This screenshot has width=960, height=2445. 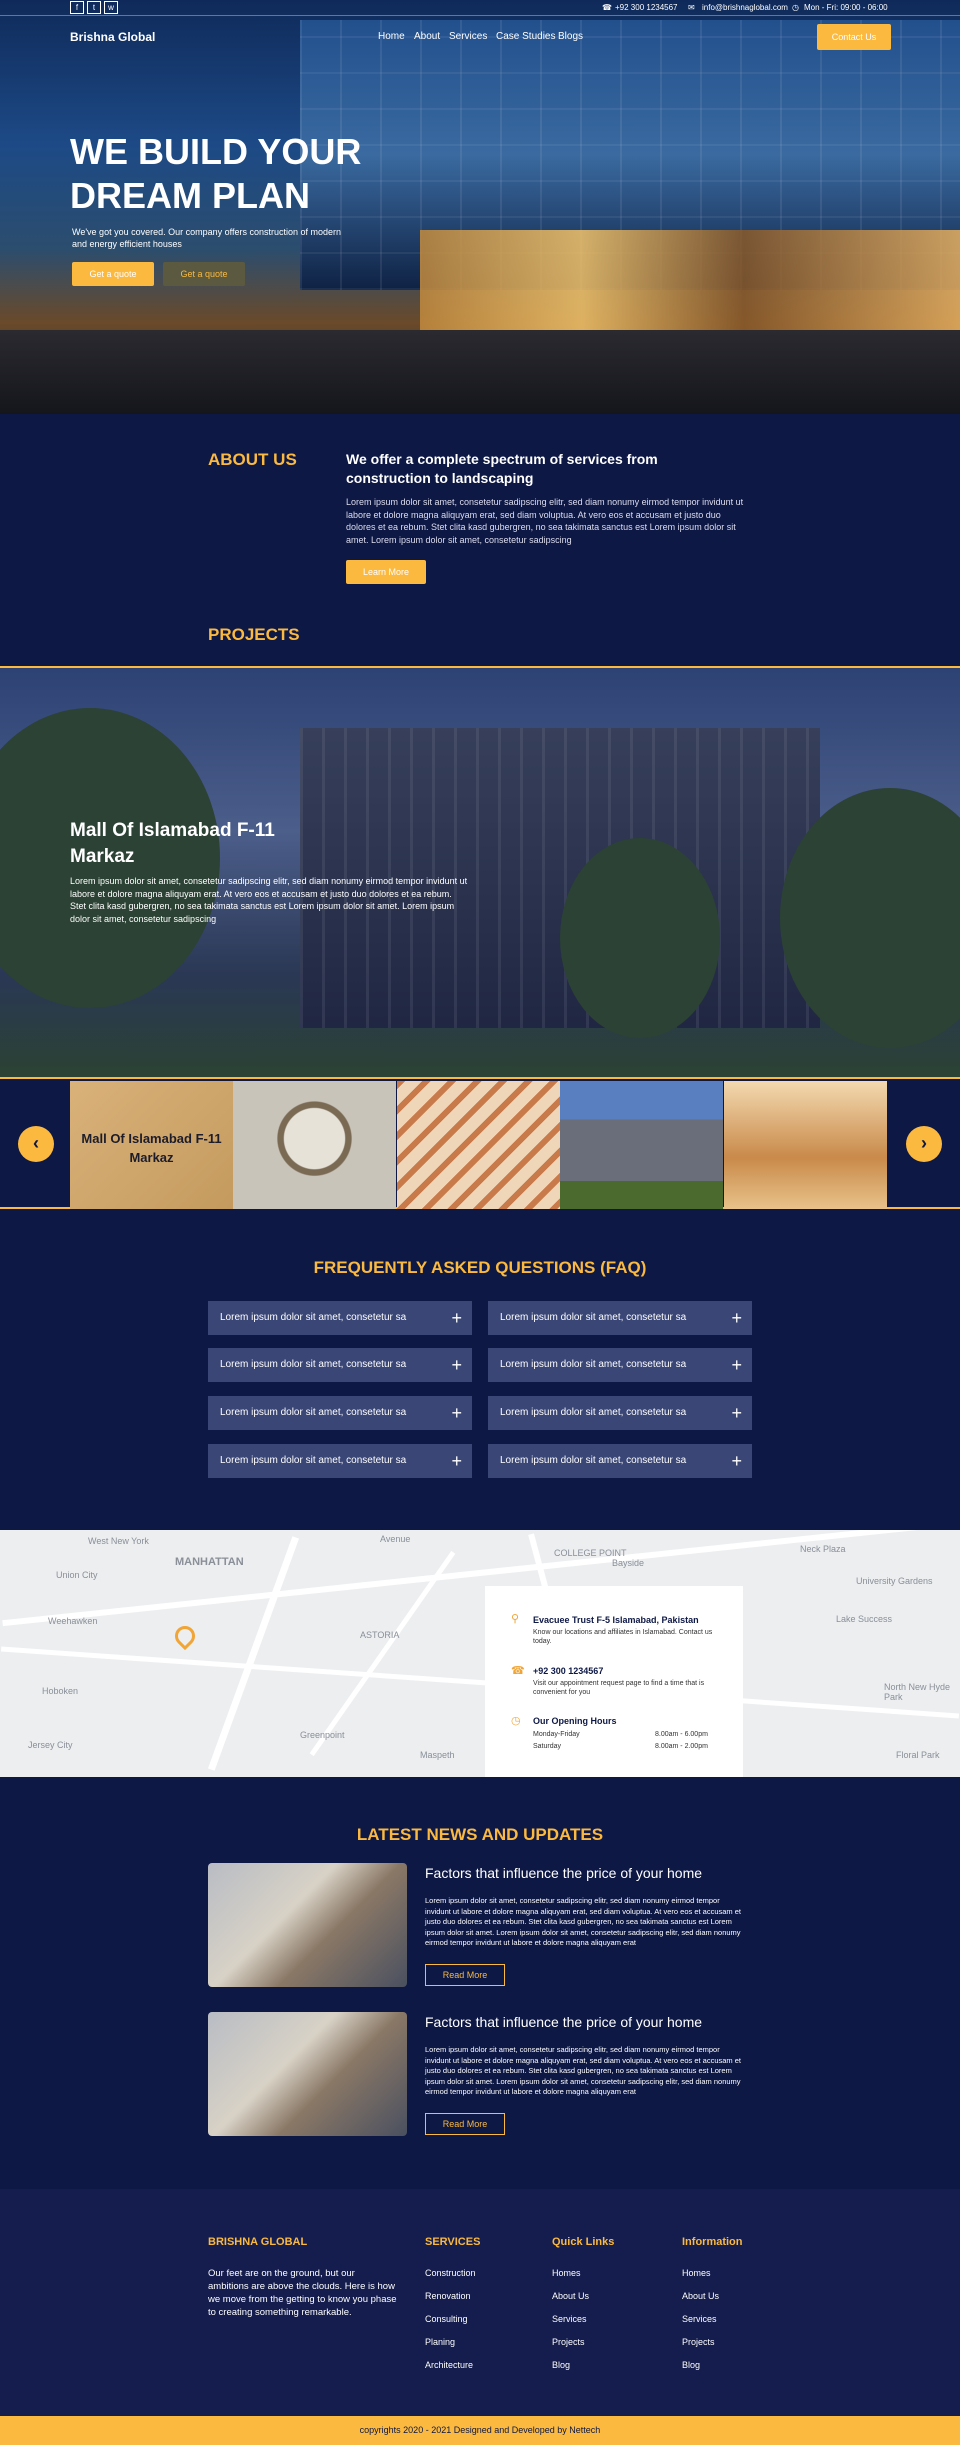 What do you see at coordinates (113, 274) in the screenshot?
I see `get-quote-button: Get a quote` at bounding box center [113, 274].